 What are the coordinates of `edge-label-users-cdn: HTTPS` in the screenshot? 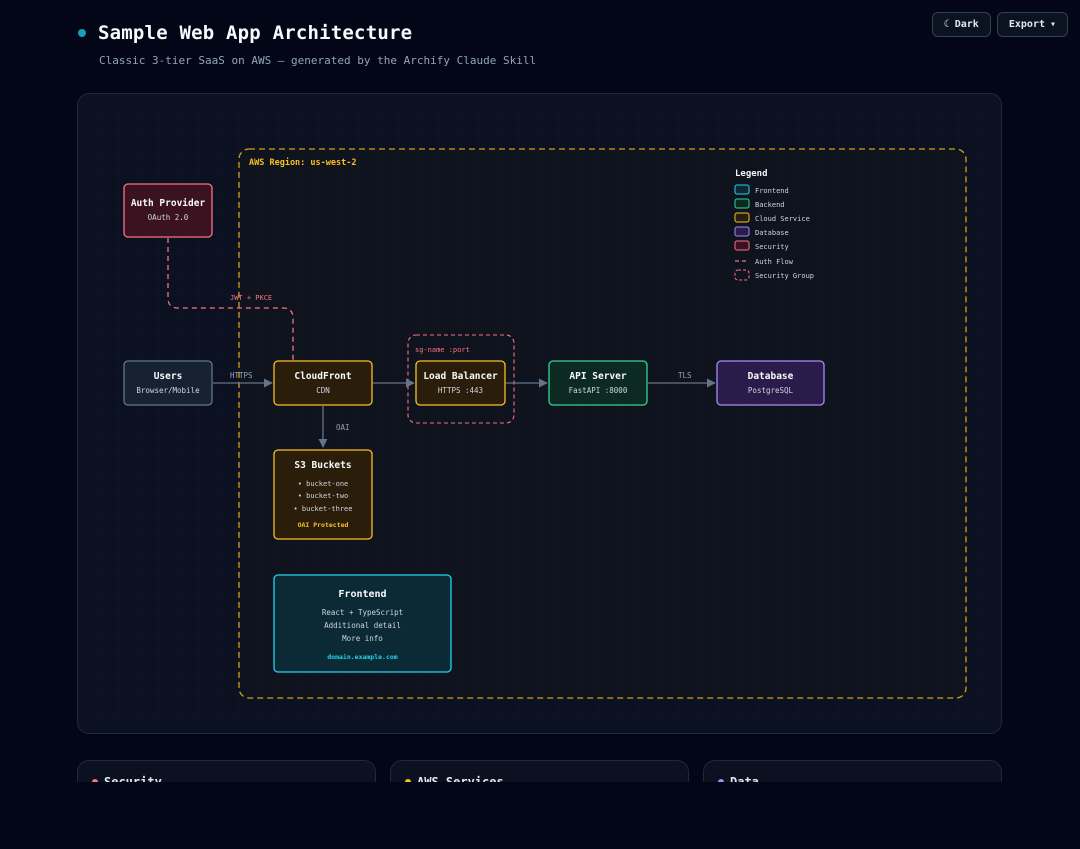 It's located at (241, 375).